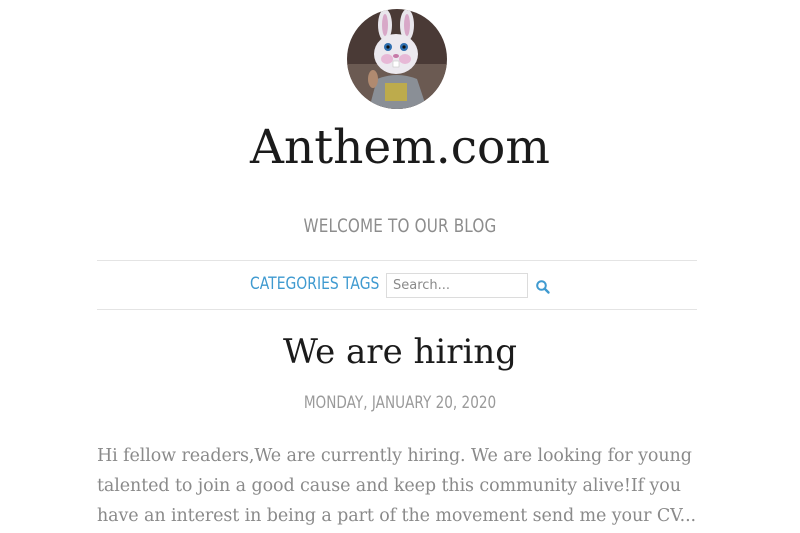  I want to click on post-date: MONDAY, JANUARY 20, 2020, so click(400, 403).